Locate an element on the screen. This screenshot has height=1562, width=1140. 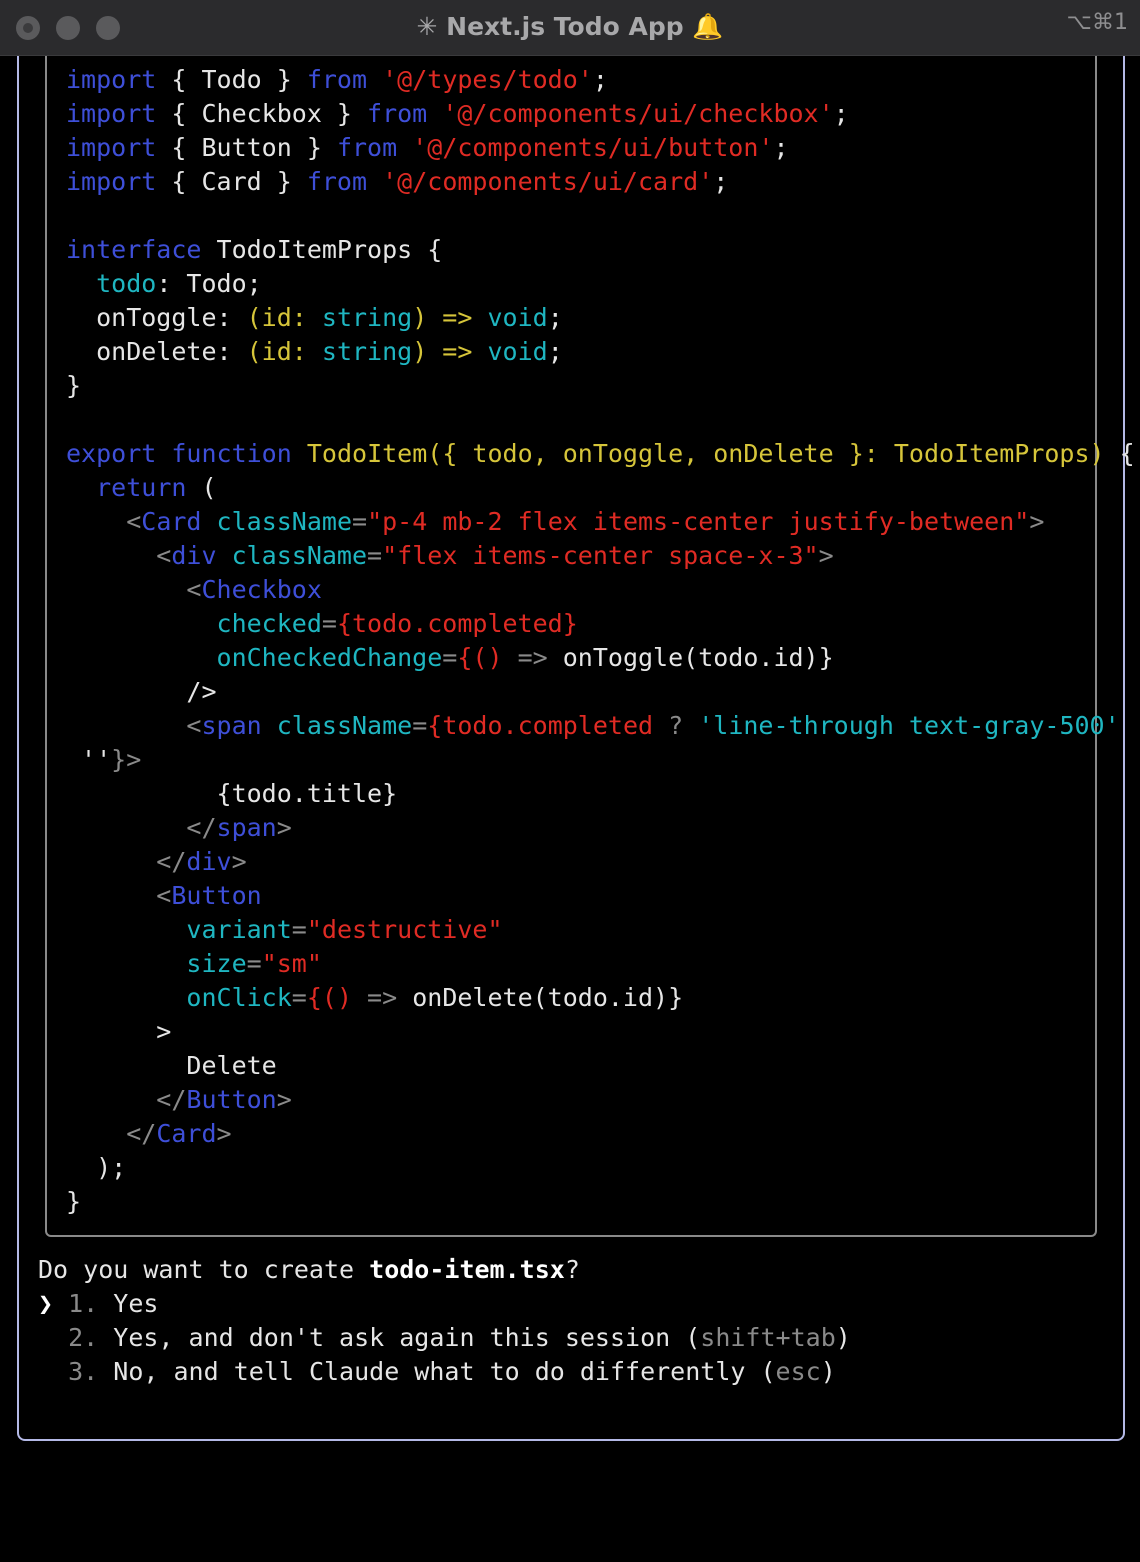
window-shortcut: ⌥⌘1 is located at coordinates (1097, 22).